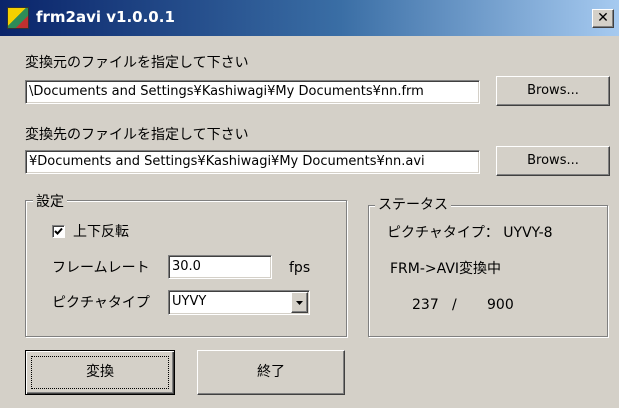 The width and height of the screenshot is (619, 408). Describe the element at coordinates (220, 267) in the screenshot. I see `framerate-input: 30.0` at that location.